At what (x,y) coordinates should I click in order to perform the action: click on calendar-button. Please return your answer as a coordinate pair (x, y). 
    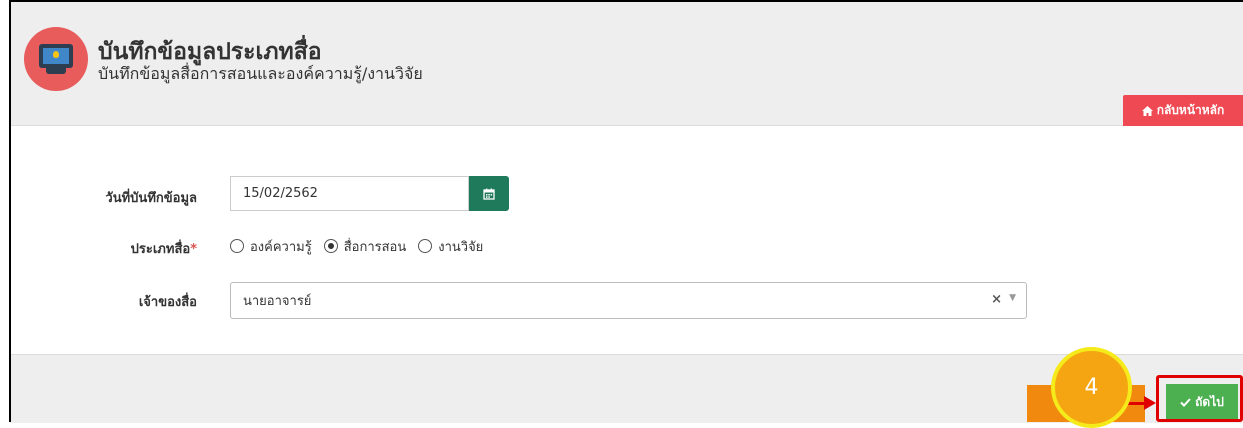
    Looking at the image, I should click on (489, 193).